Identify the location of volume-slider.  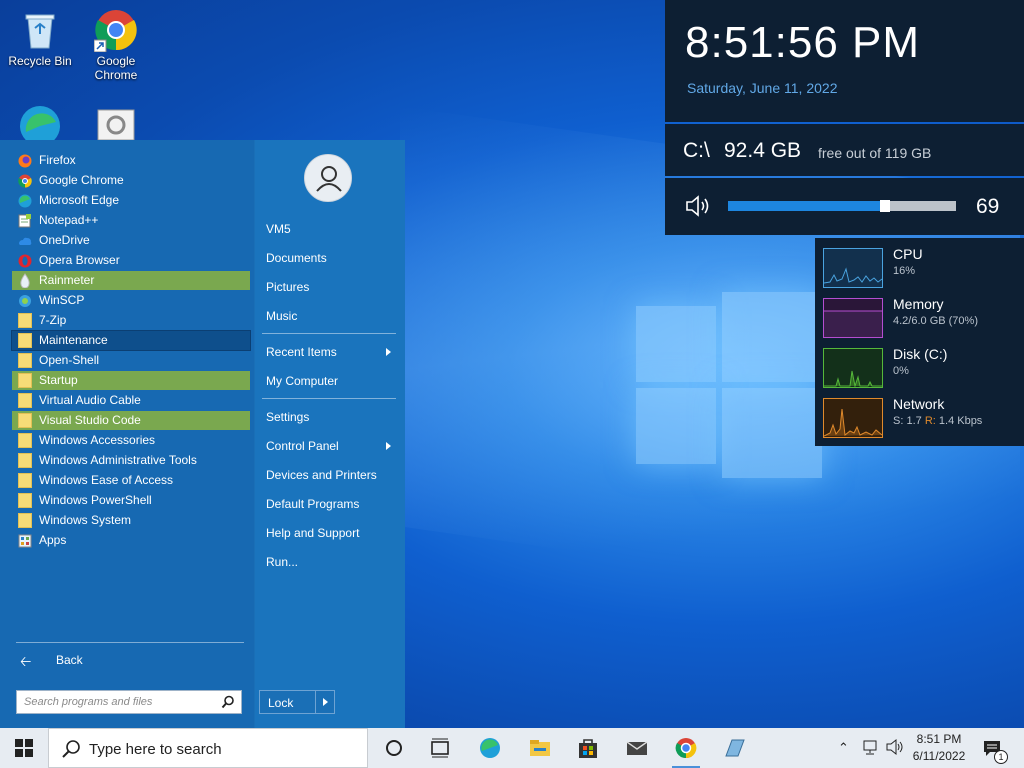
(842, 206).